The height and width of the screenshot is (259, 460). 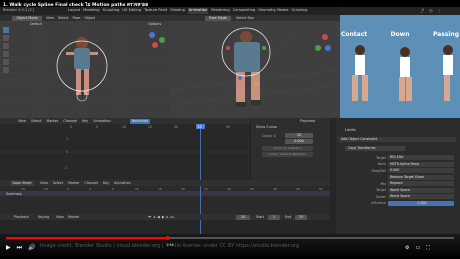 What do you see at coordinates (14, 193) in the screenshot?
I see `dopesheet-summary-label: Summary` at bounding box center [14, 193].